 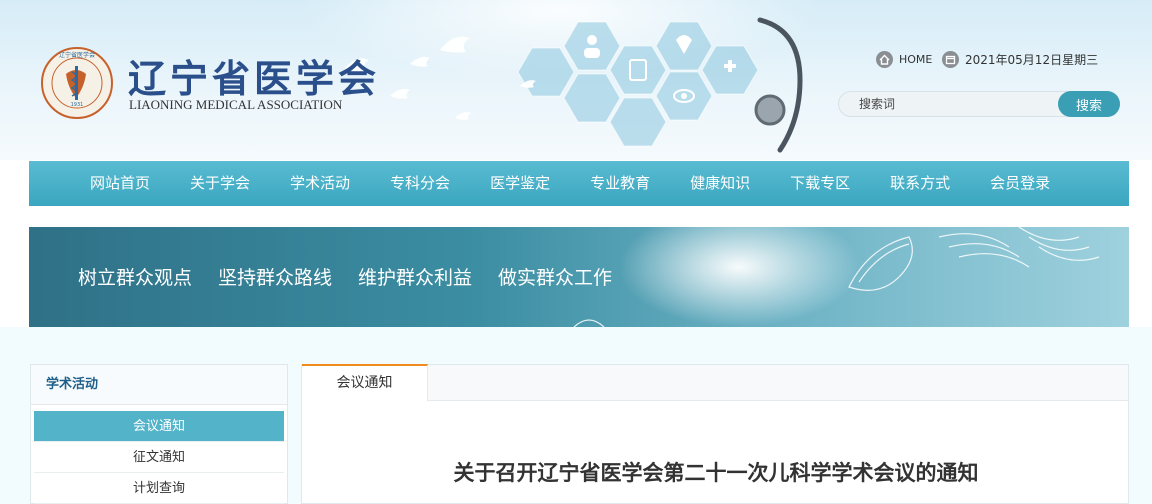 I want to click on nav-item-member-login: 会员登录, so click(x=1020, y=183).